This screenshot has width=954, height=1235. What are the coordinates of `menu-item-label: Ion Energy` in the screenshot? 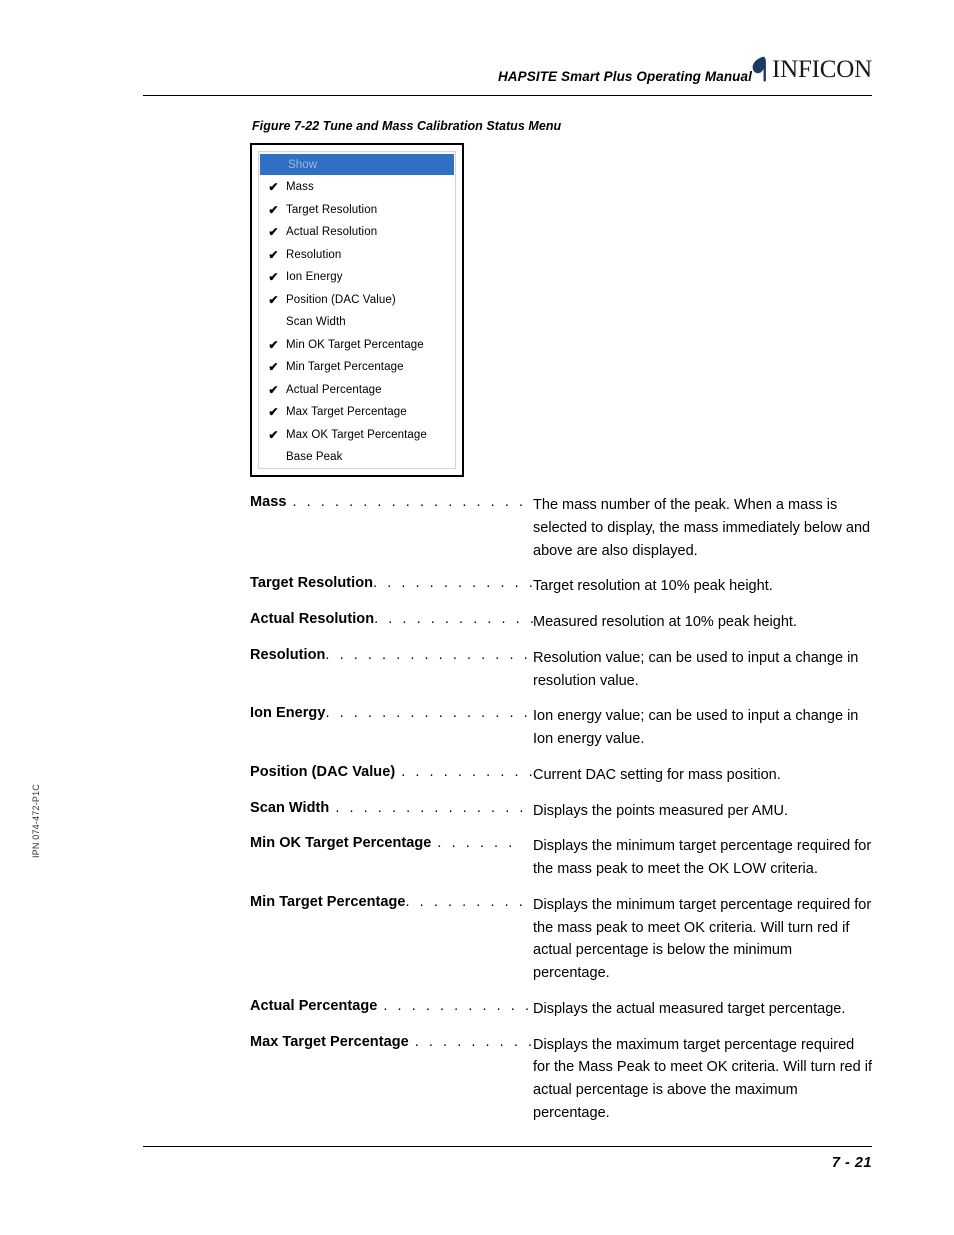 It's located at (314, 277).